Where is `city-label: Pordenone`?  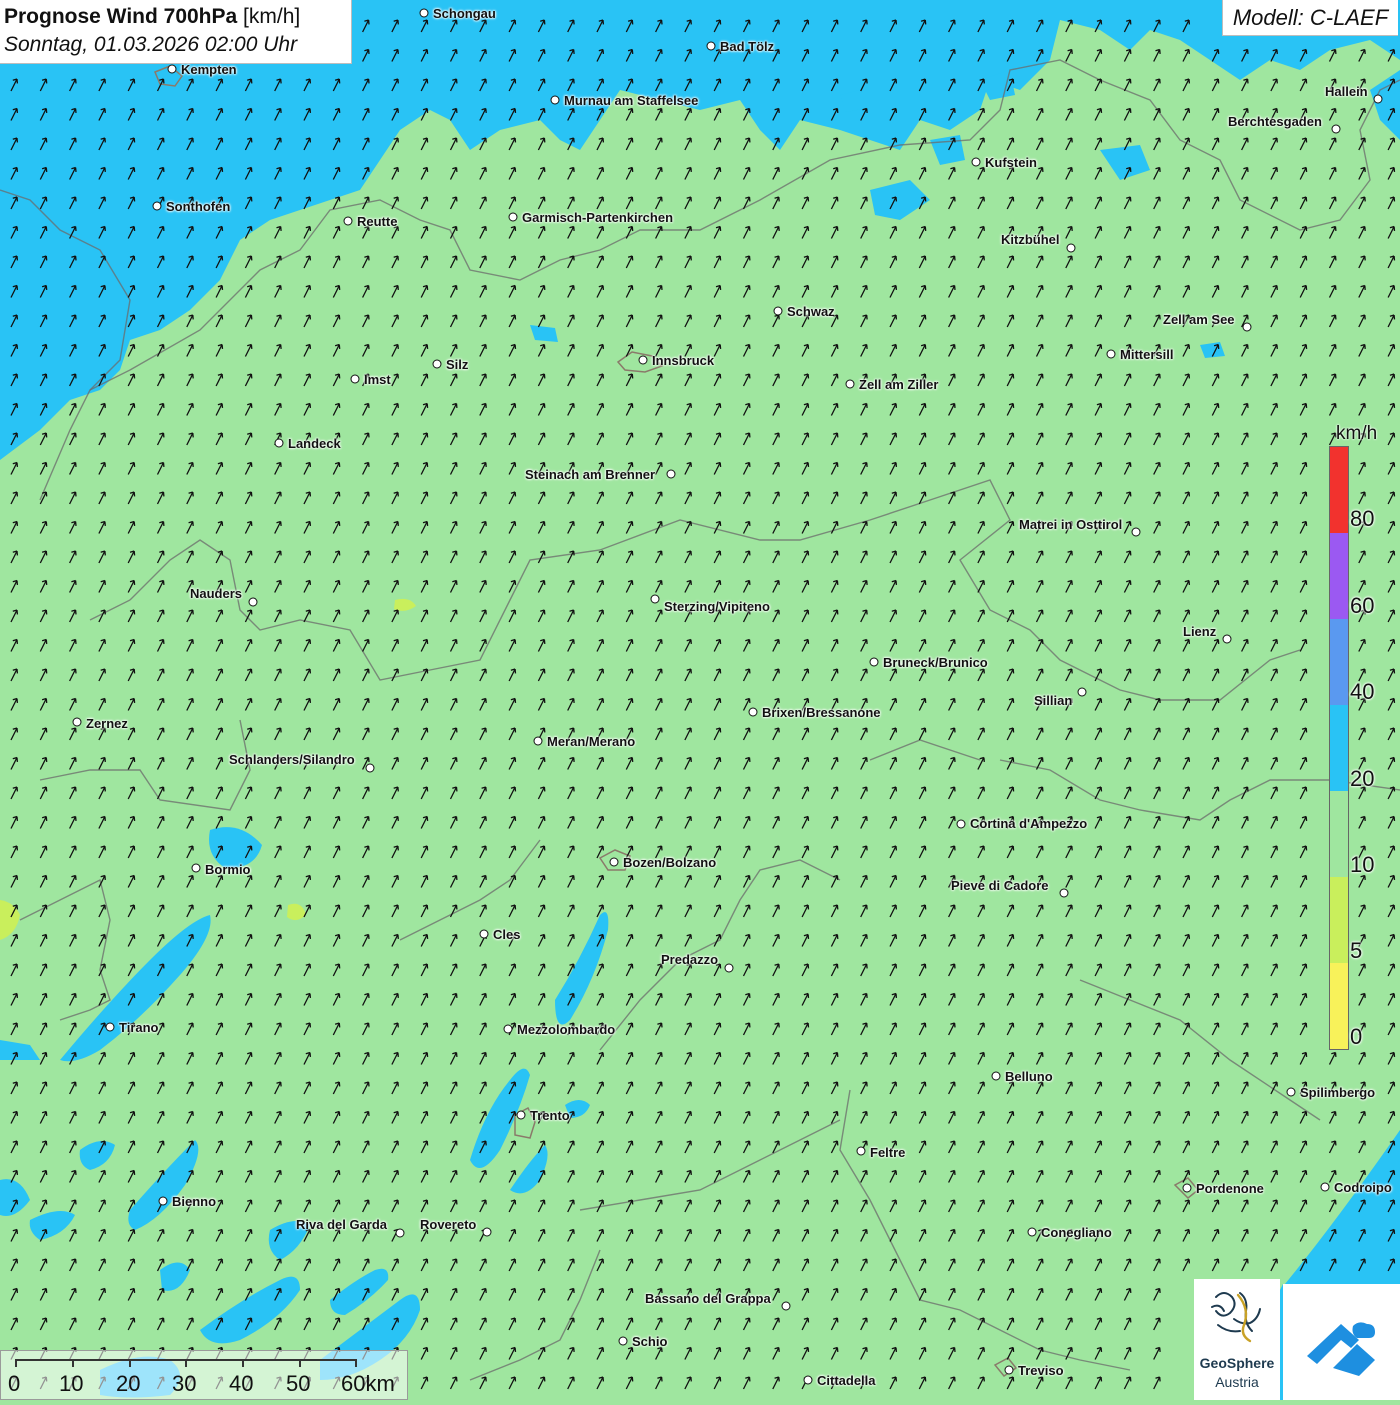 city-label: Pordenone is located at coordinates (1230, 1188).